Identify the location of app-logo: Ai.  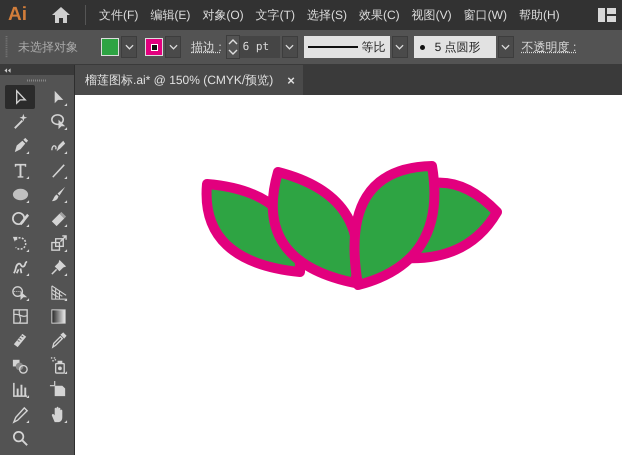
(21, 15).